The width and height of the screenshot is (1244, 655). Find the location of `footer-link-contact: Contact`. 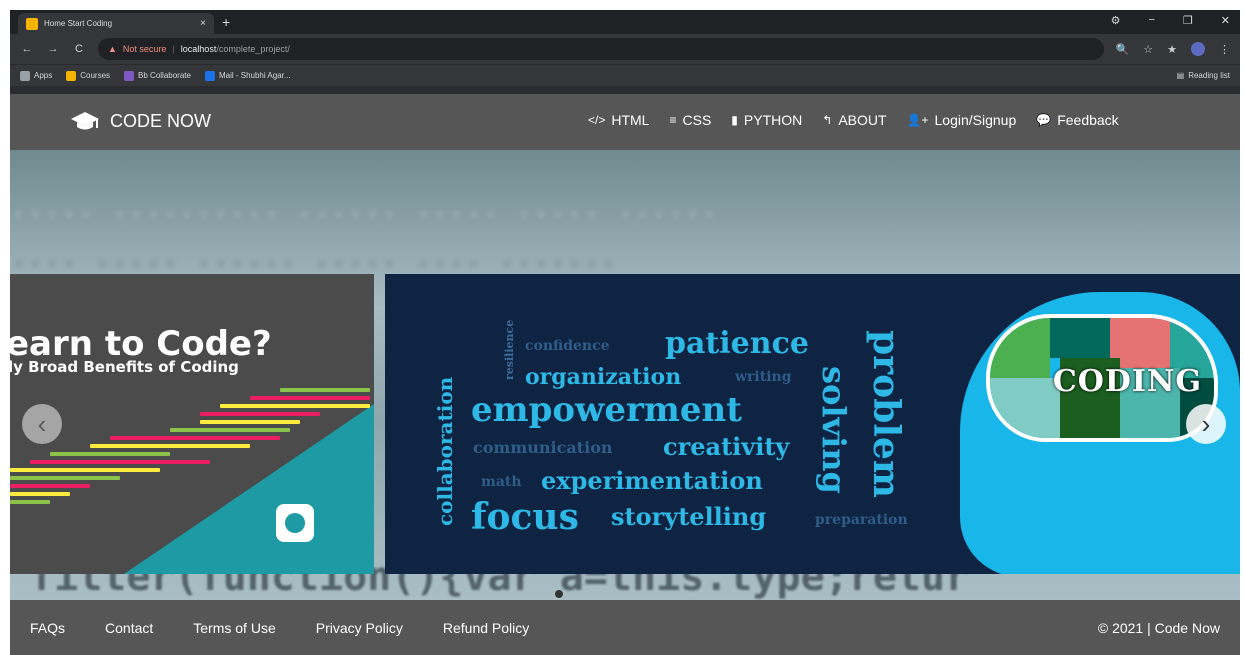

footer-link-contact: Contact is located at coordinates (129, 628).